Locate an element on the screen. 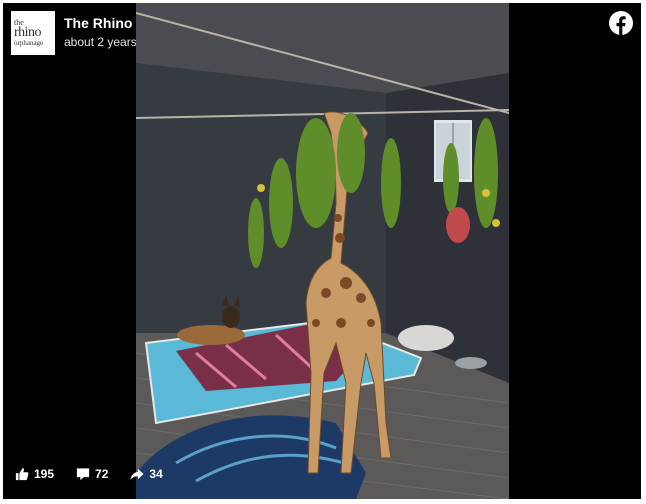 This screenshot has height=504, width=646. like-count: 195 is located at coordinates (44, 474).